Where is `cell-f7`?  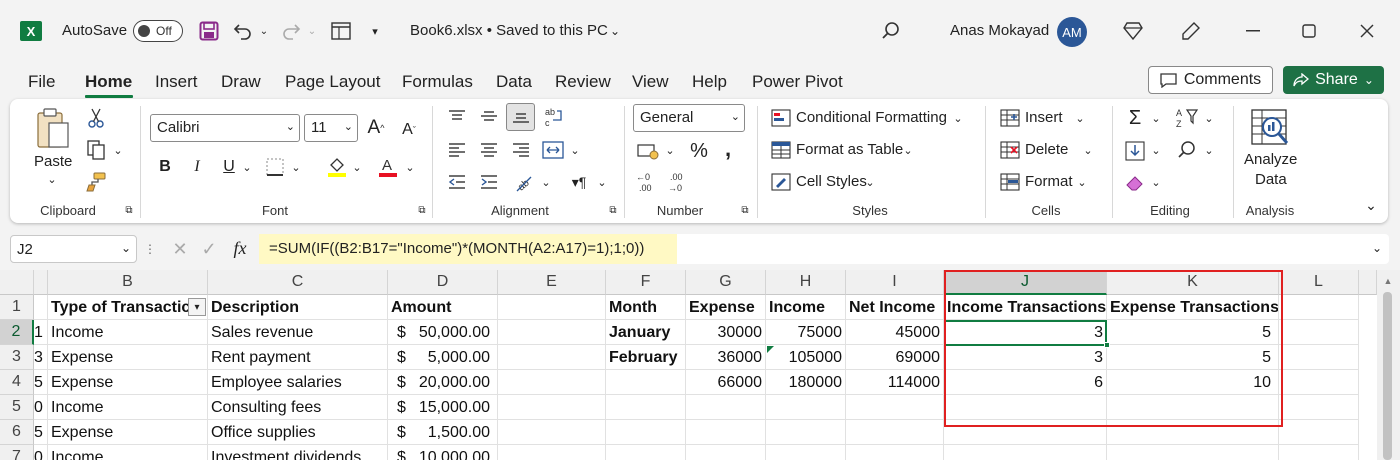 cell-f7 is located at coordinates (646, 452).